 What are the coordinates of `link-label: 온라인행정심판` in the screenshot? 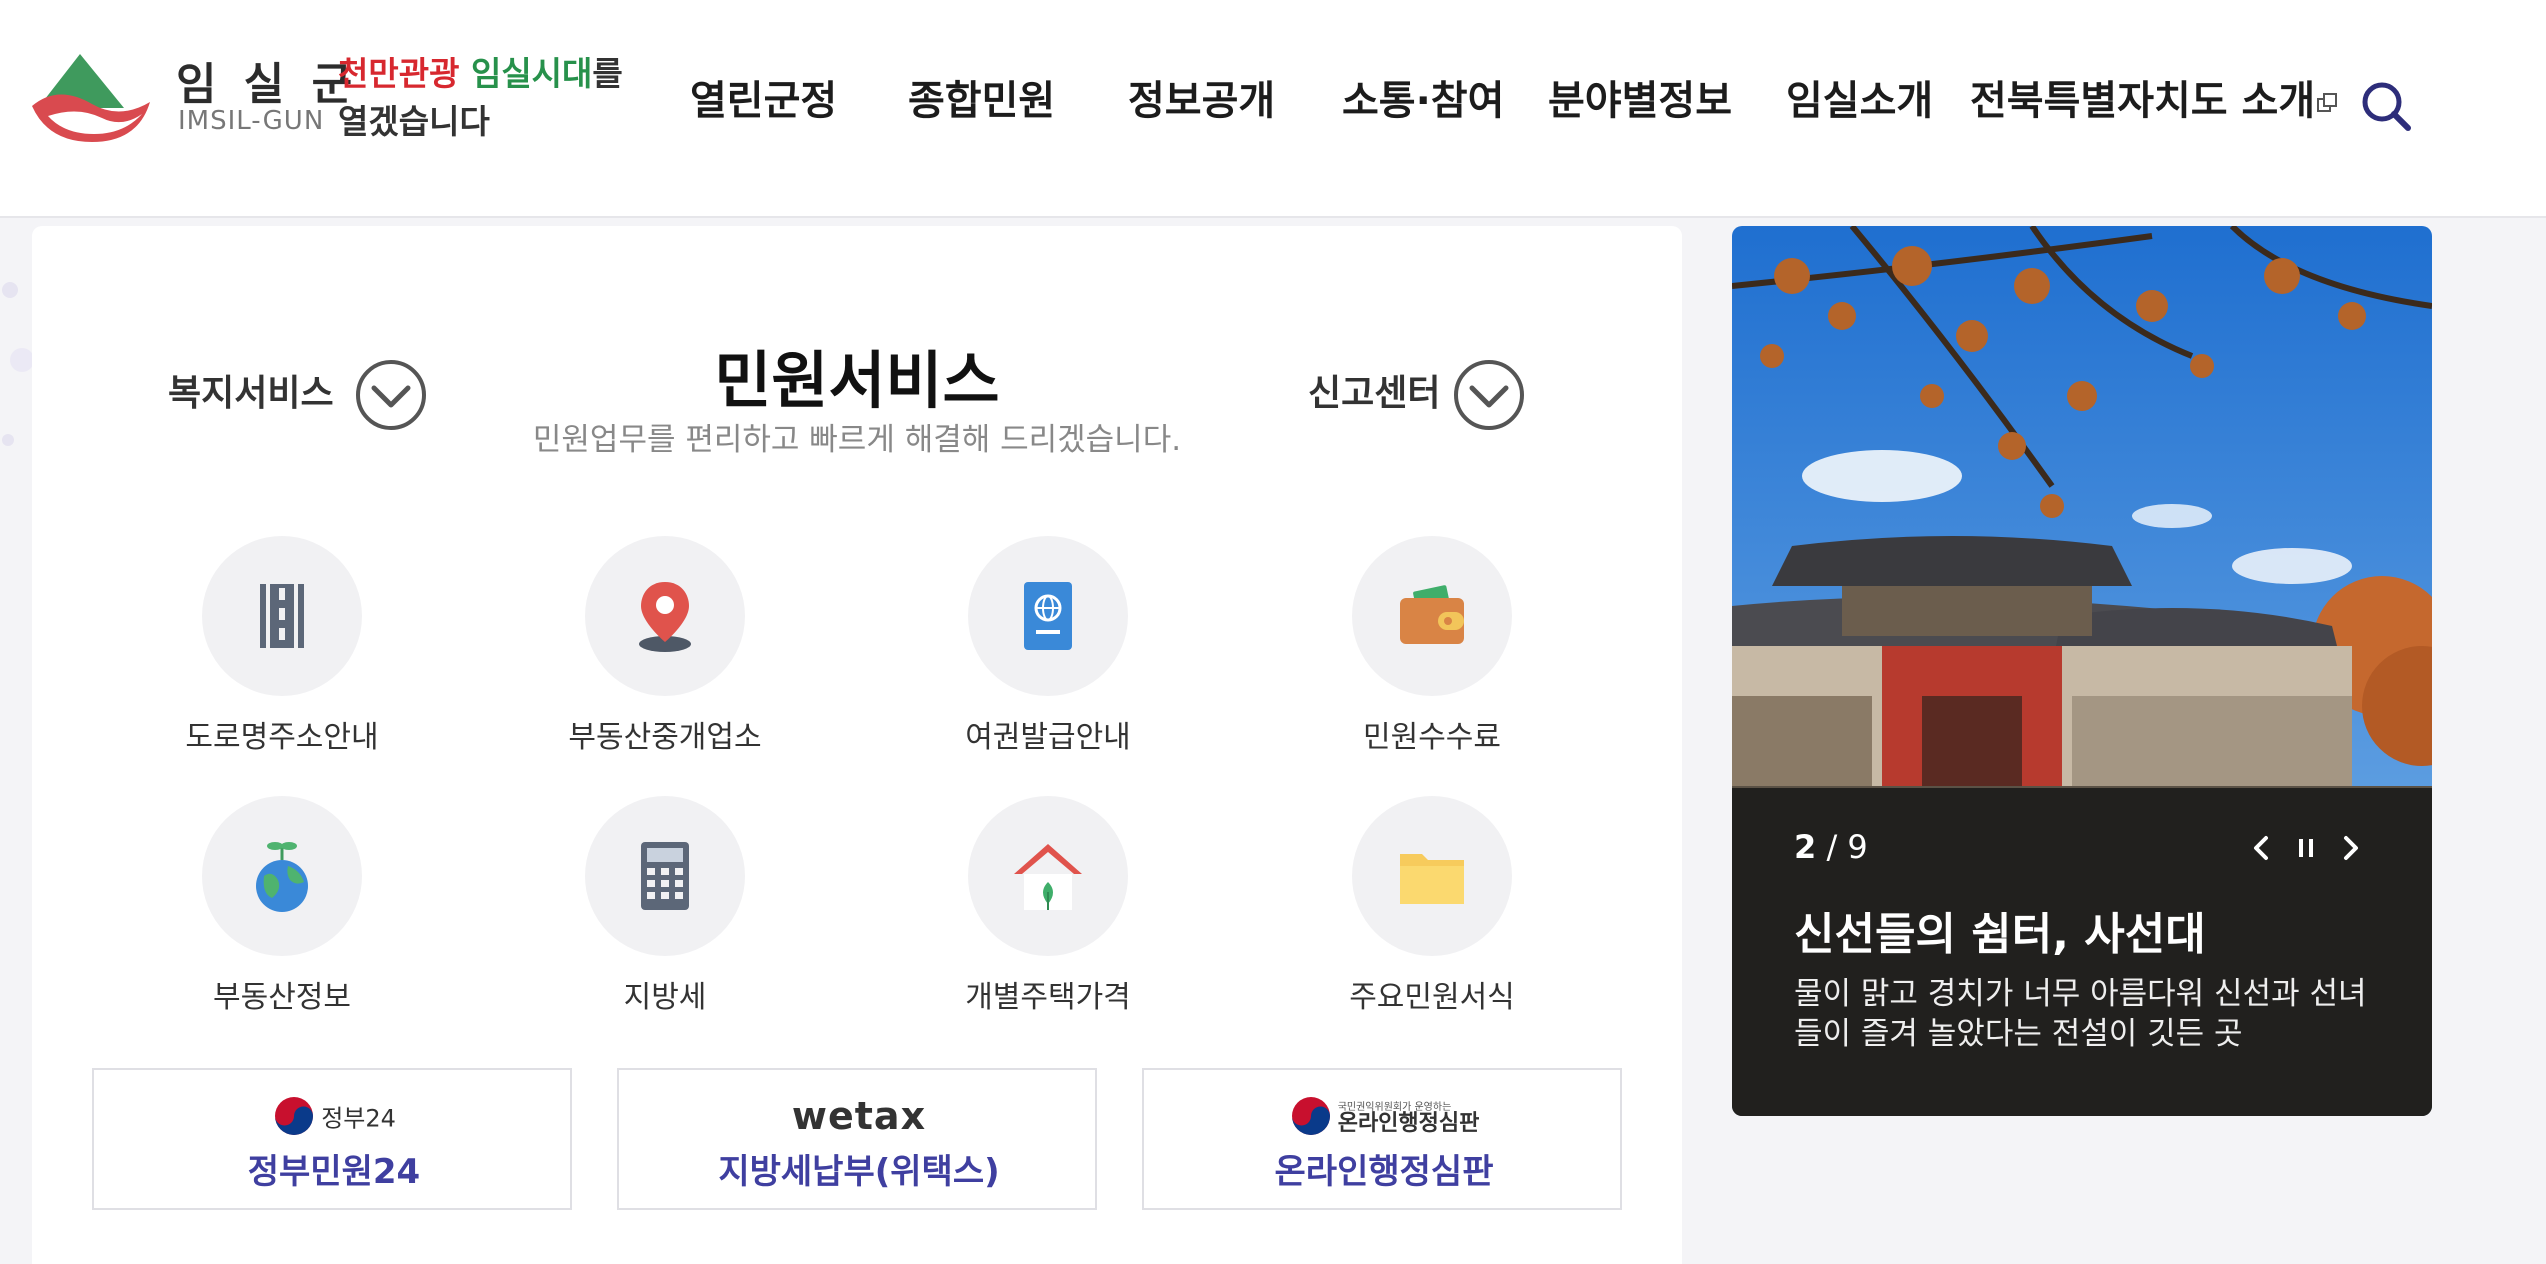 It's located at (1384, 1172).